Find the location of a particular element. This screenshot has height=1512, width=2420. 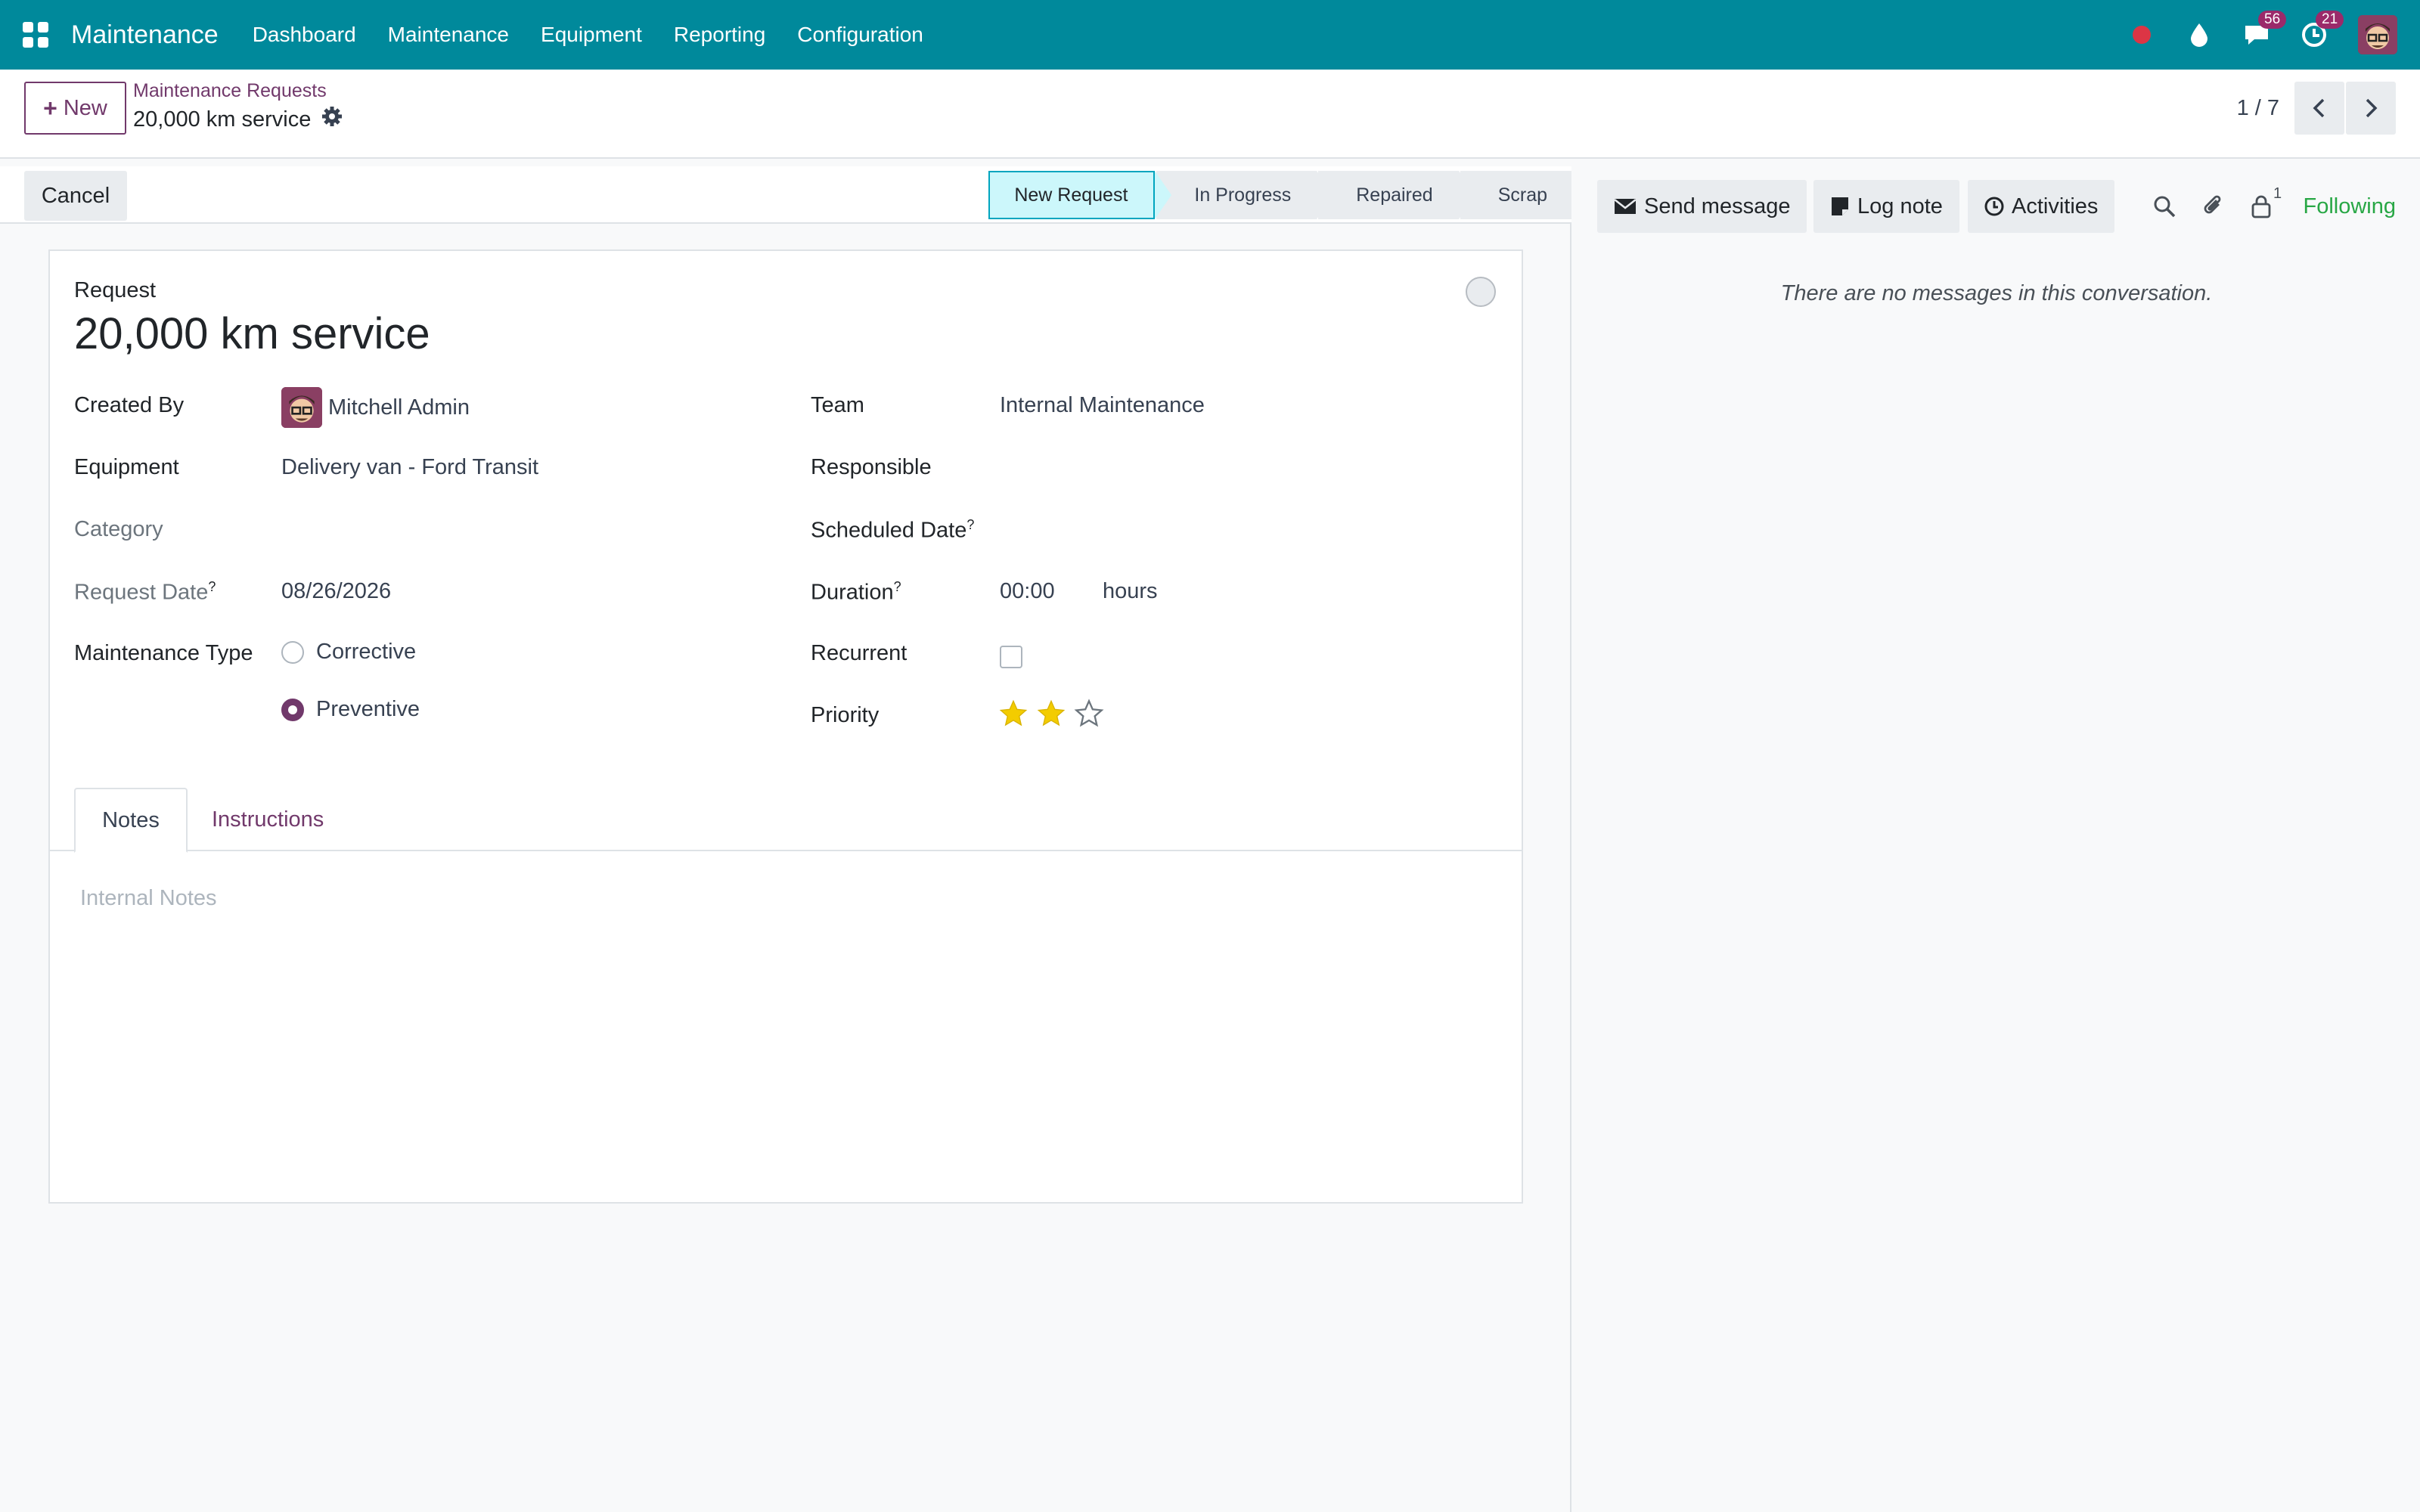

pager-next-button is located at coordinates (2371, 109).